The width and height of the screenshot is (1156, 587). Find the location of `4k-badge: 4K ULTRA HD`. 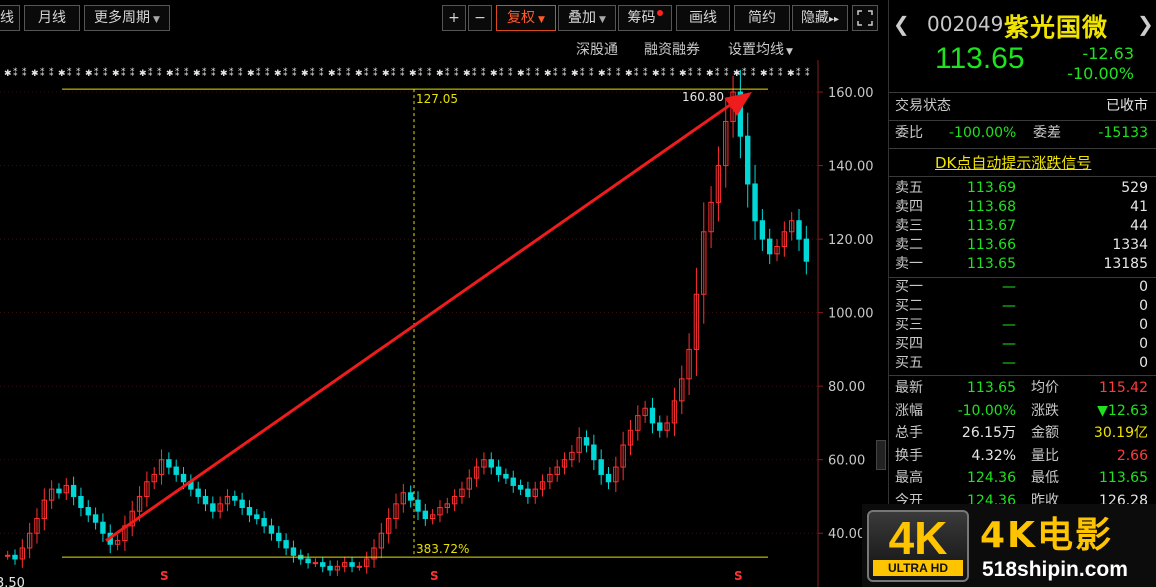

4k-badge: 4K ULTRA HD is located at coordinates (918, 546).